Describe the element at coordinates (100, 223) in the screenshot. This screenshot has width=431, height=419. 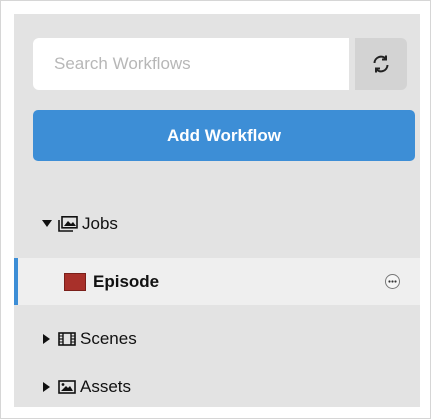
I see `tree-item-label: Jobs` at that location.